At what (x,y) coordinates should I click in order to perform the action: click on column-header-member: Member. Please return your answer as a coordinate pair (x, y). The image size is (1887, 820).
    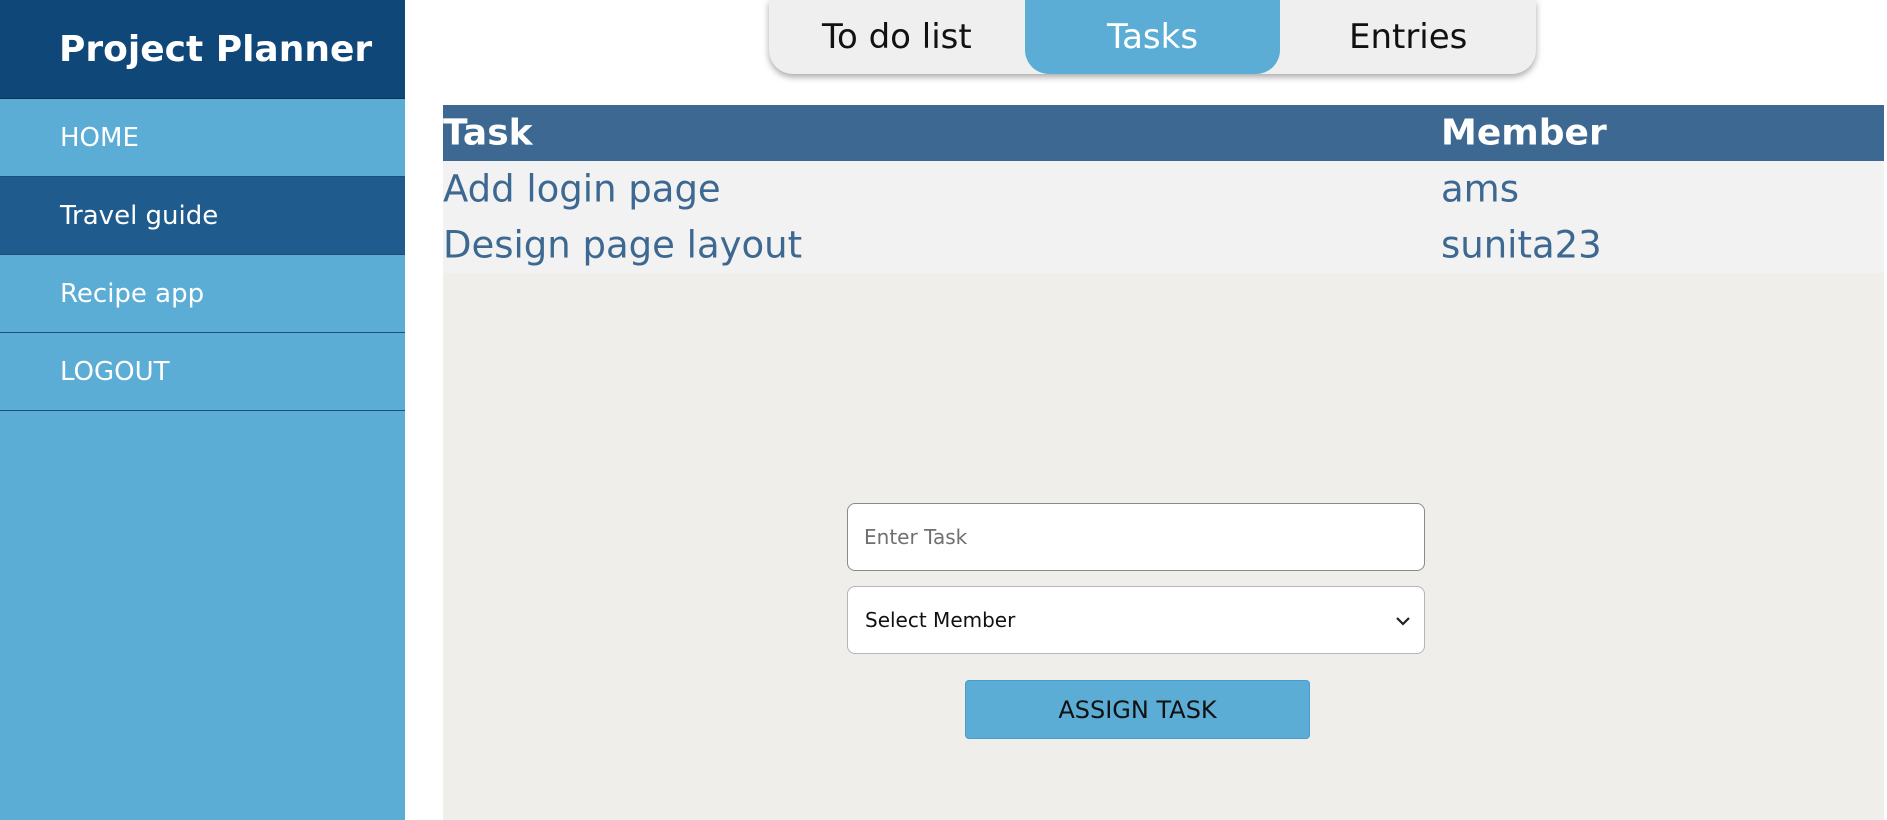
    Looking at the image, I should click on (1524, 133).